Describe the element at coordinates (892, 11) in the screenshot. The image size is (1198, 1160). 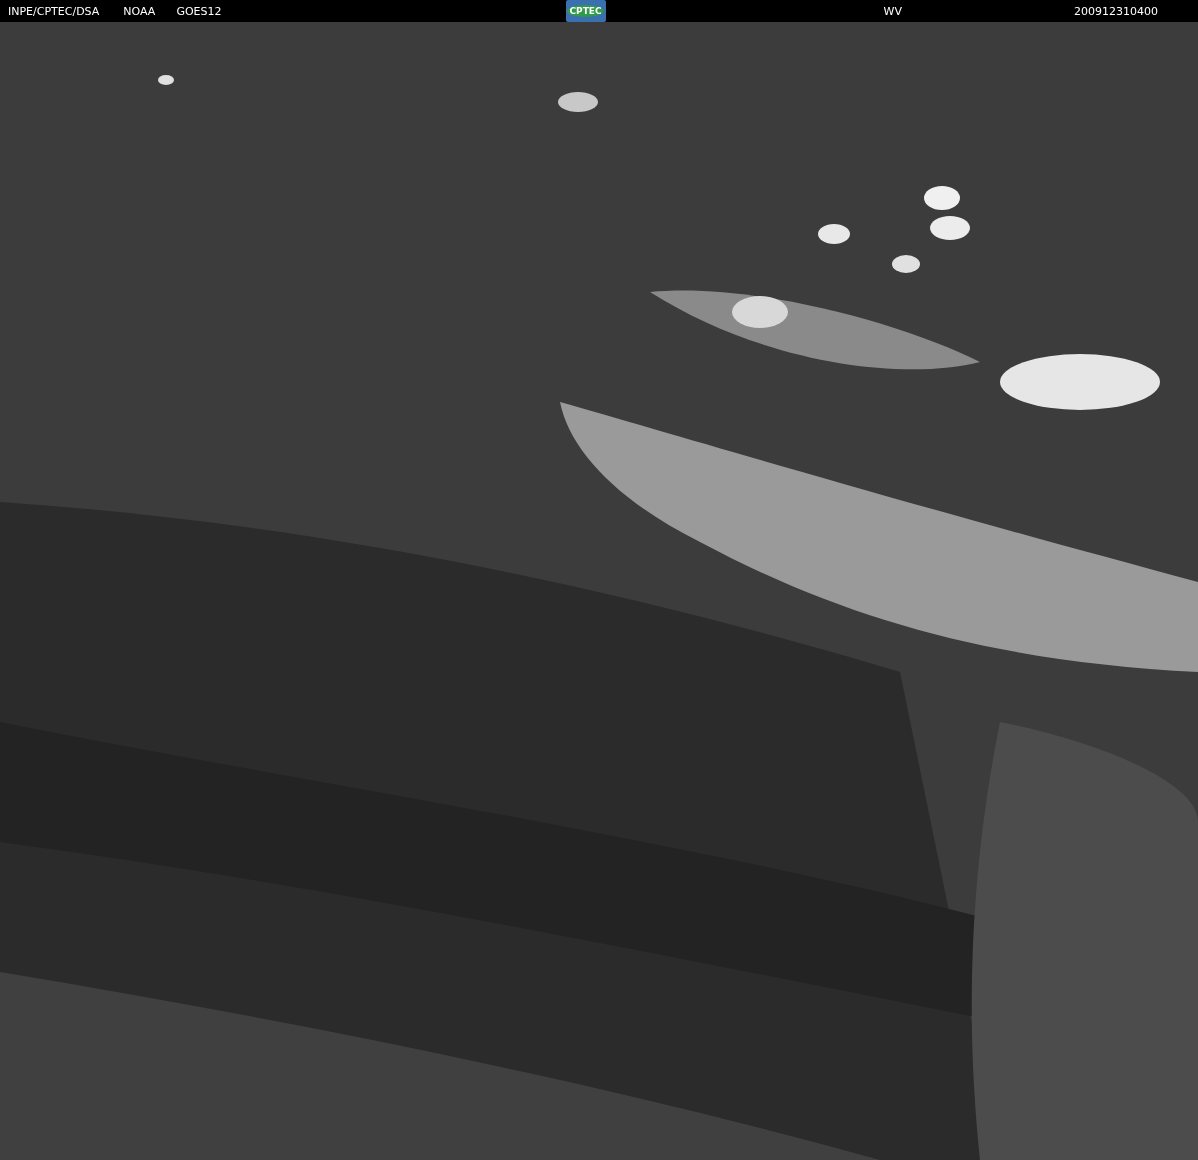
I see `channel-label: WV` at that location.